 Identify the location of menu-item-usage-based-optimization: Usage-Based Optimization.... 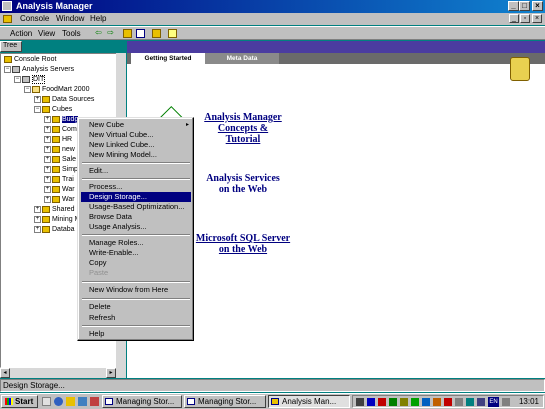
(136, 207).